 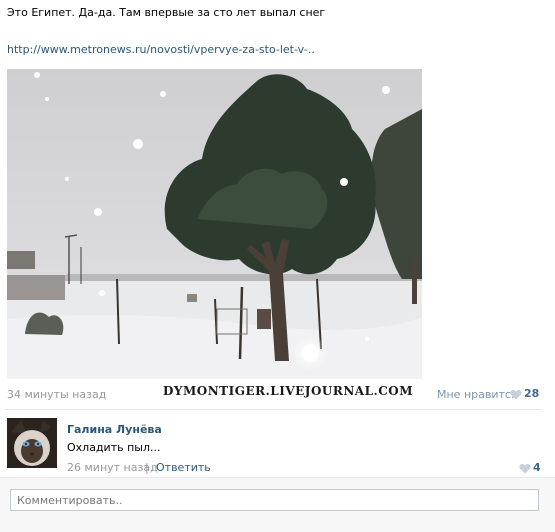 What do you see at coordinates (531, 393) in the screenshot?
I see `like-count: 28` at bounding box center [531, 393].